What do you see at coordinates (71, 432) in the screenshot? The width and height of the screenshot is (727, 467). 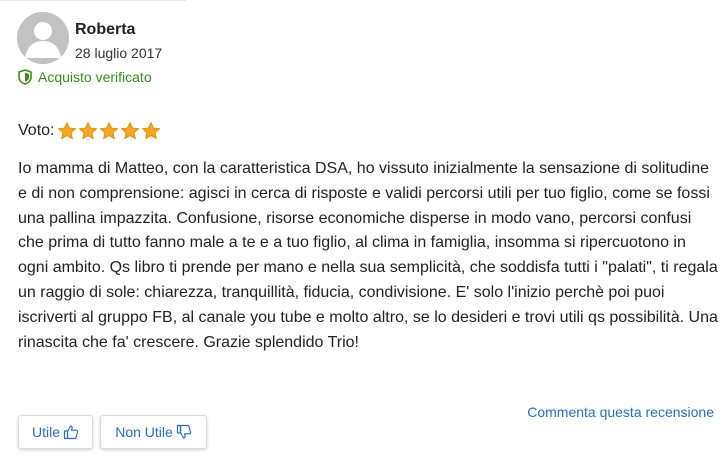 I see `thumbs-up-icon` at bounding box center [71, 432].